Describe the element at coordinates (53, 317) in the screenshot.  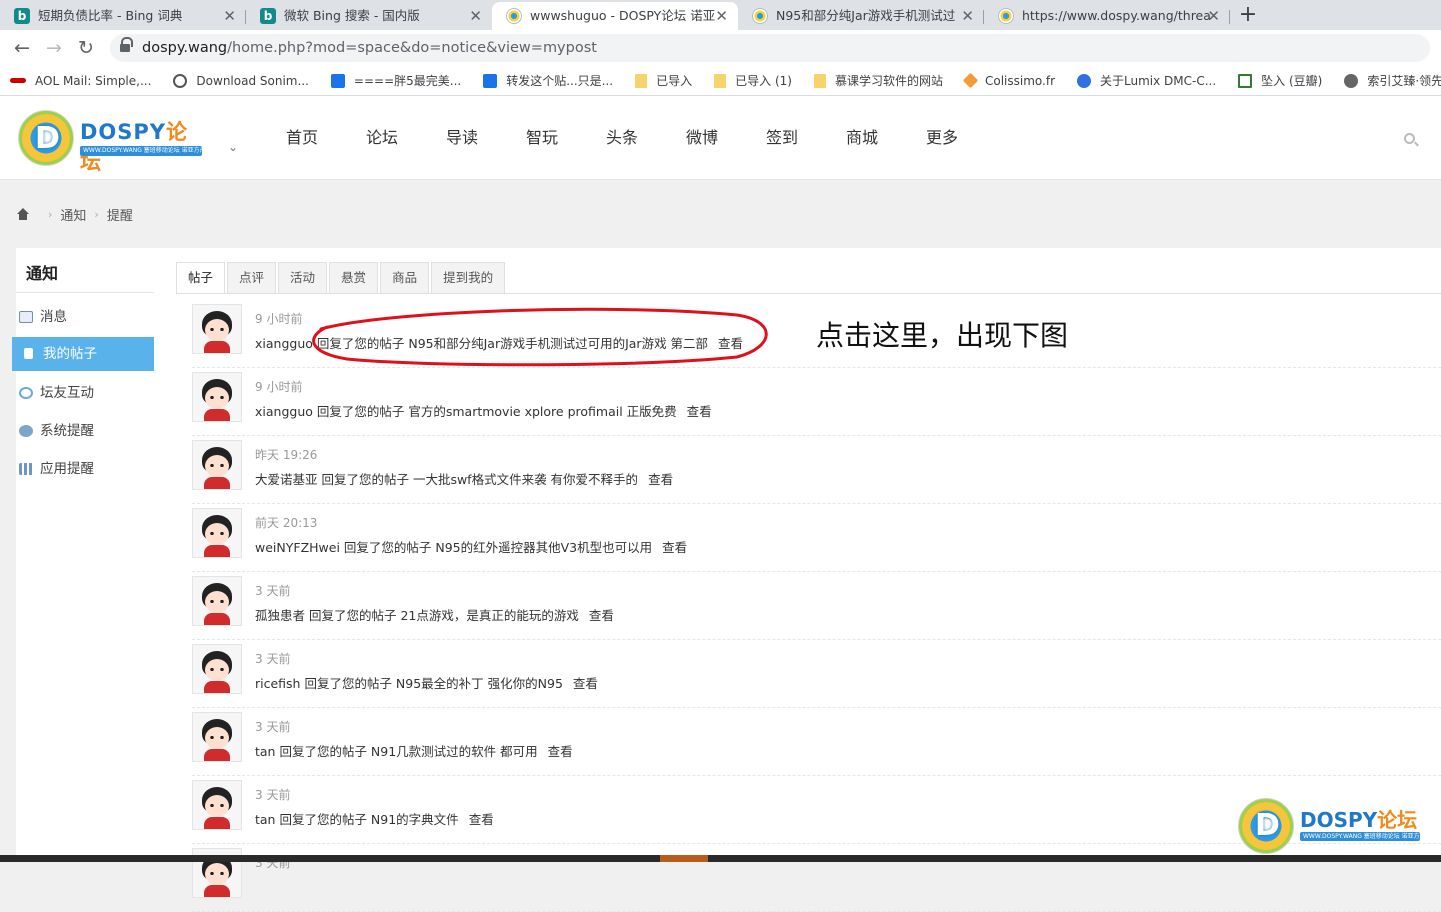
I see `sidebar-item-label: 消息` at that location.